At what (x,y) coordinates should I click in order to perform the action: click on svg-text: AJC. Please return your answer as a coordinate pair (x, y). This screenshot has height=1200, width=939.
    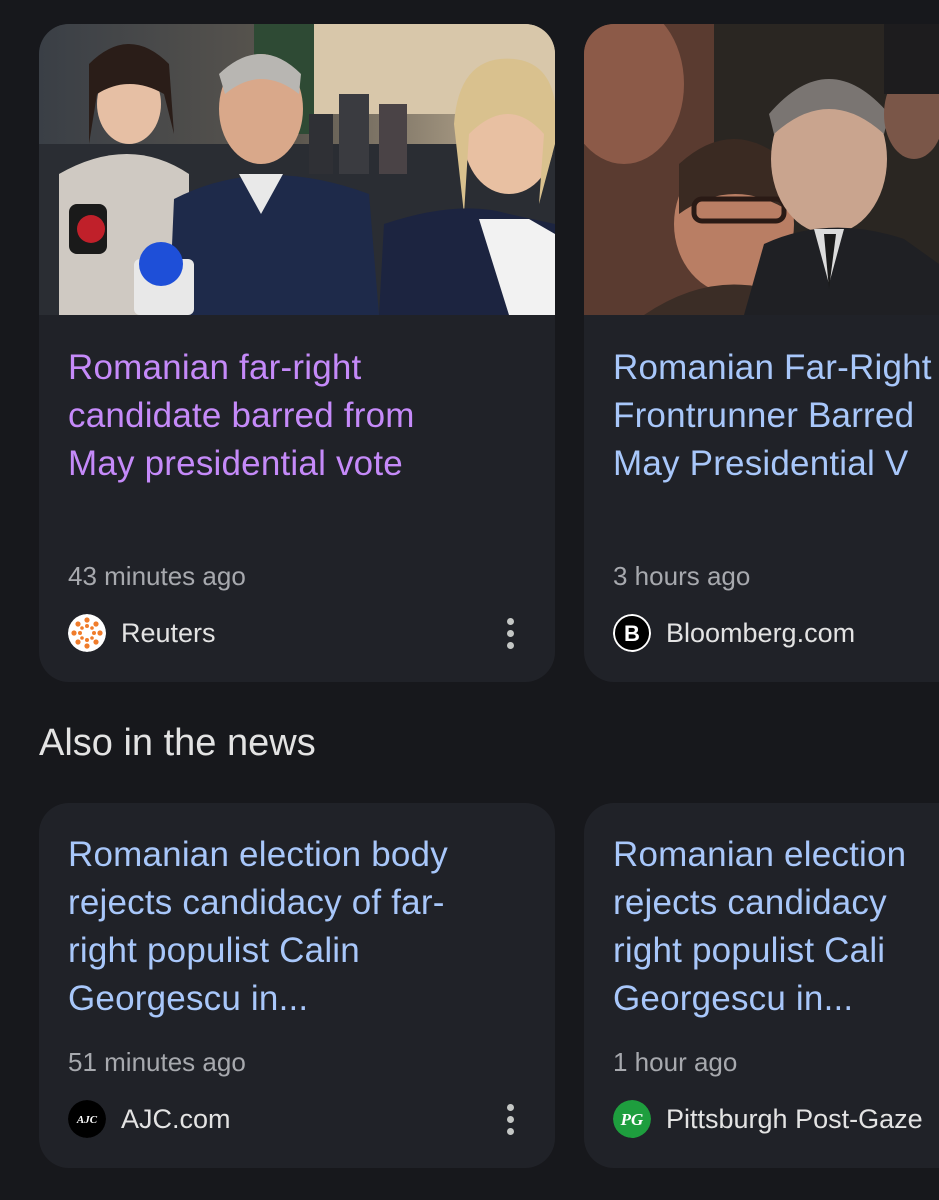
    Looking at the image, I should click on (87, 1120).